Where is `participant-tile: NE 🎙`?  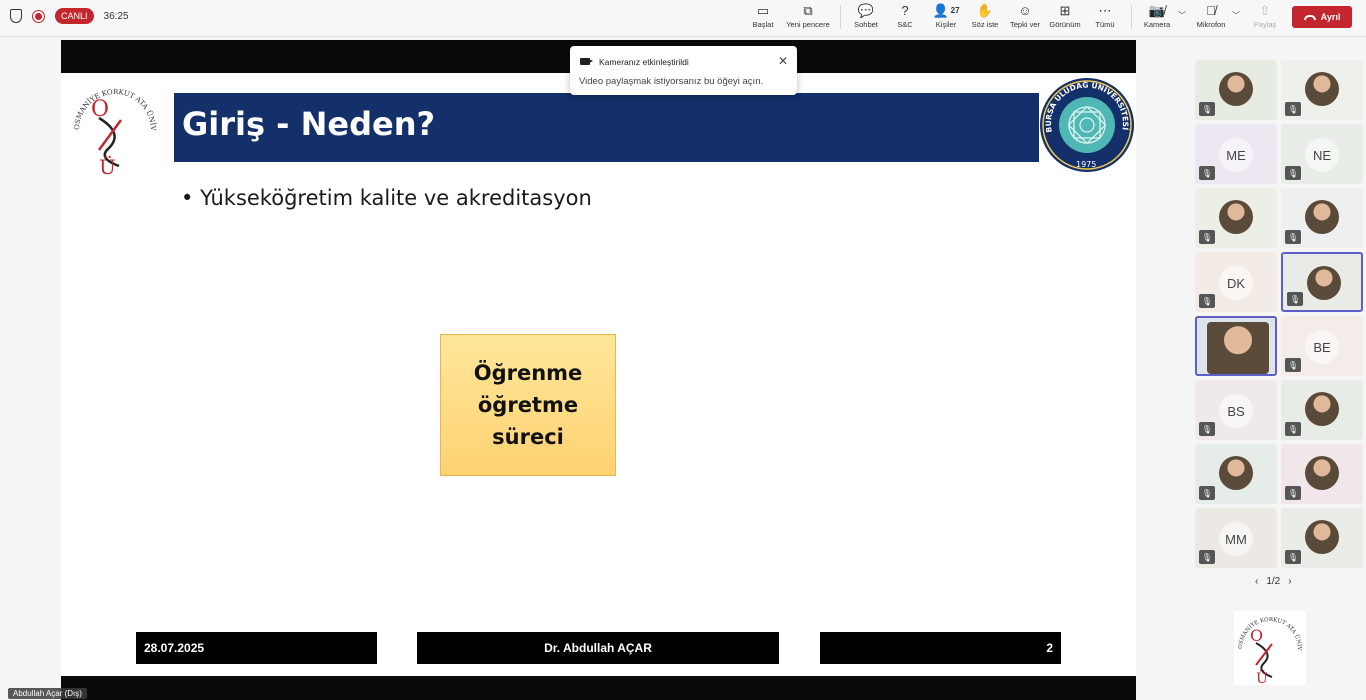
participant-tile: NE 🎙 is located at coordinates (1322, 154).